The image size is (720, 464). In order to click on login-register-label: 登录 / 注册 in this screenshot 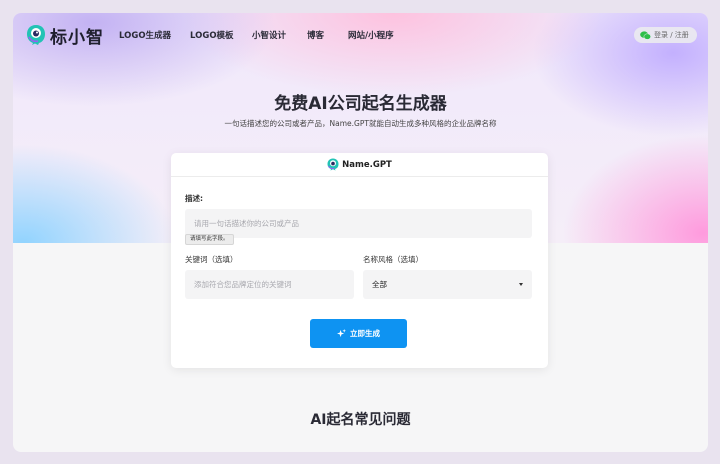, I will do `click(671, 35)`.